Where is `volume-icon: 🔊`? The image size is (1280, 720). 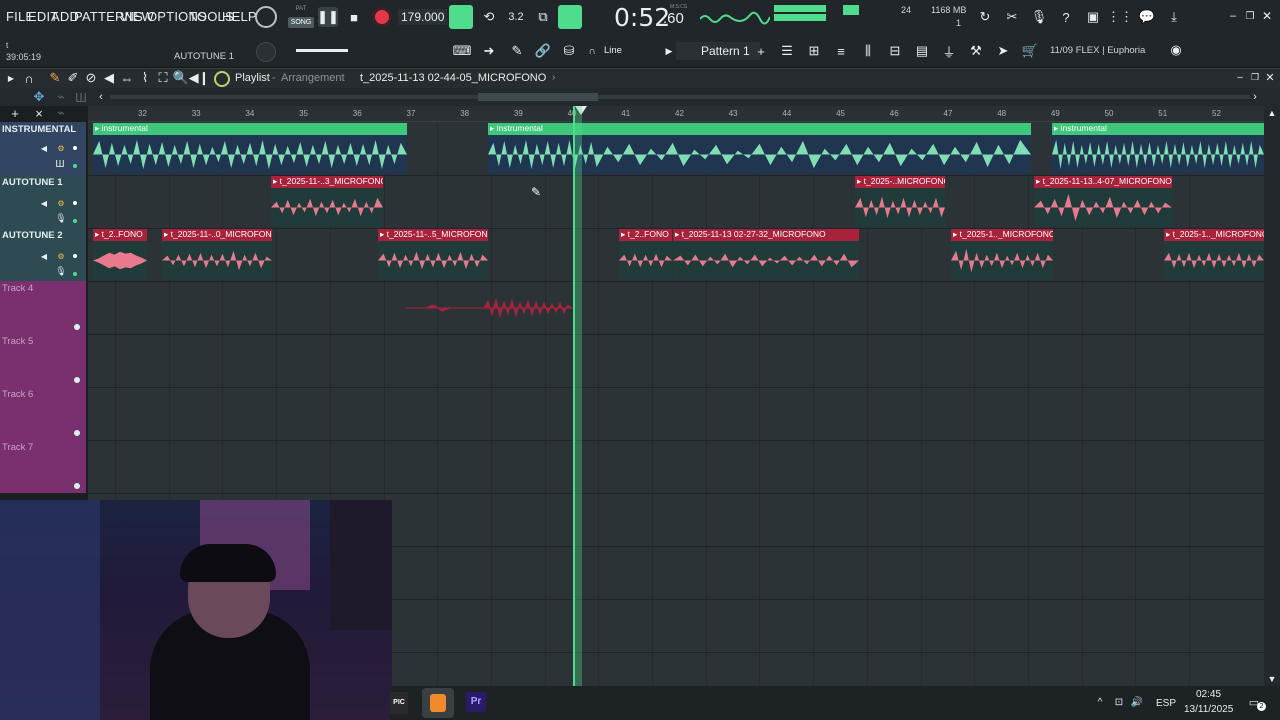 volume-icon: 🔊 is located at coordinates (1137, 702).